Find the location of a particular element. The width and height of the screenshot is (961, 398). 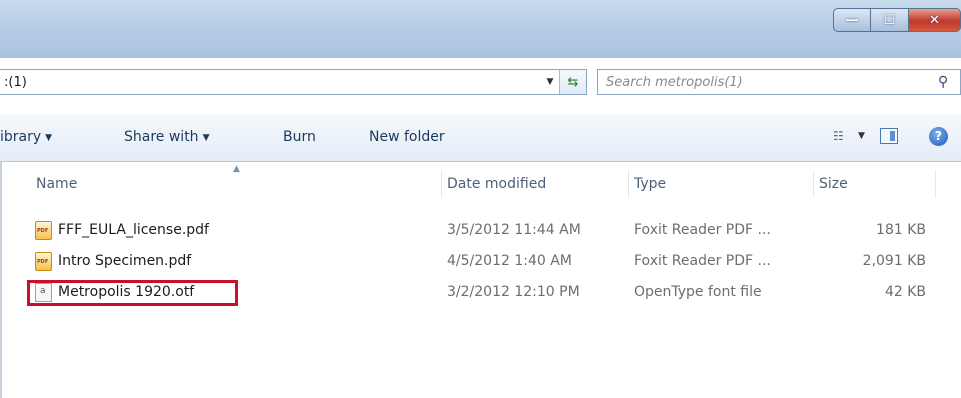

column-header-size: Size is located at coordinates (833, 184).